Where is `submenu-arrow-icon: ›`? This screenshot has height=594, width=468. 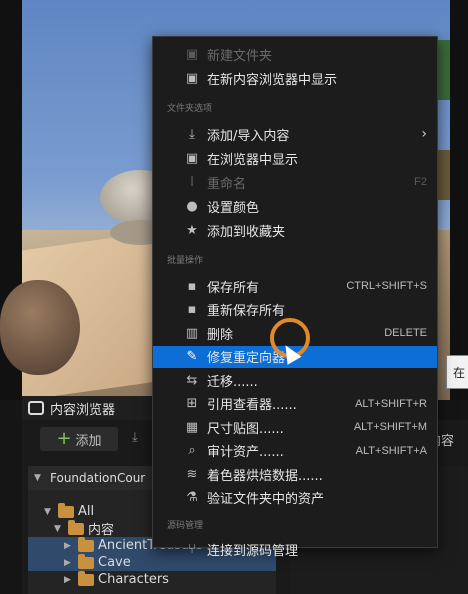 submenu-arrow-icon: › is located at coordinates (424, 134).